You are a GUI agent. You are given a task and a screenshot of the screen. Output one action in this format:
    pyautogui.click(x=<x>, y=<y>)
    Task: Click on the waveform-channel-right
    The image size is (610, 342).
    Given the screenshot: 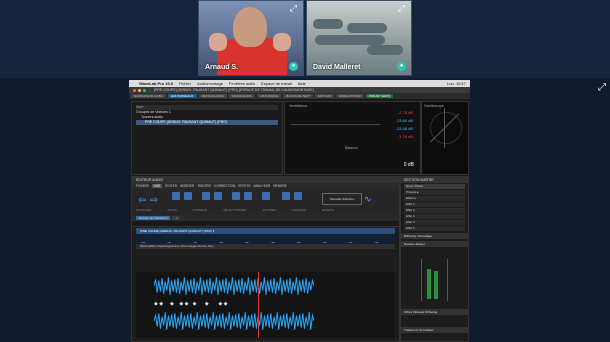 What is the action you would take?
    pyautogui.click(x=234, y=321)
    